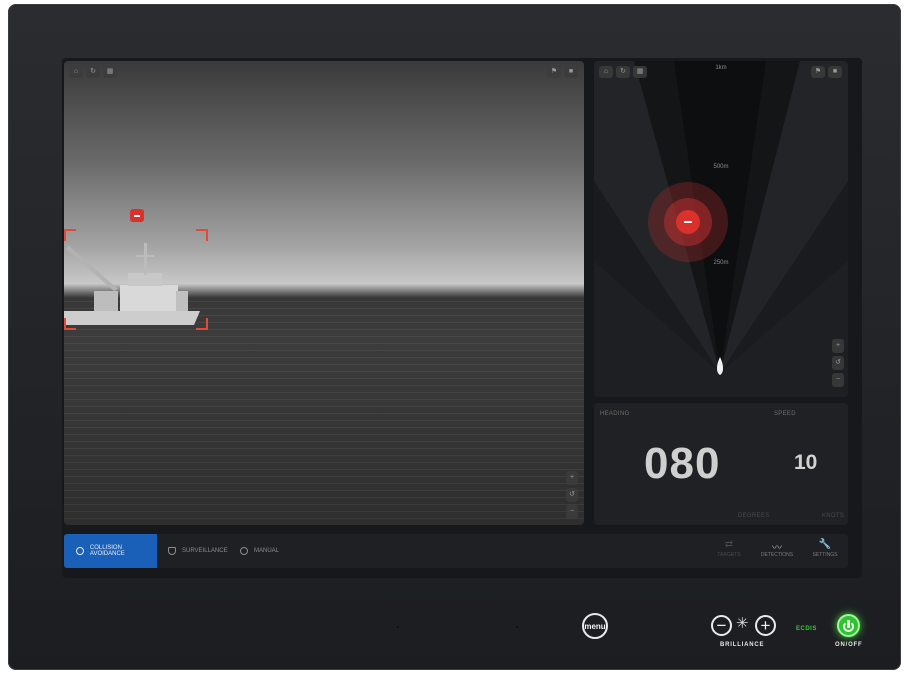 This screenshot has width=904, height=673. I want to click on camera-right-tools: ⚑ ■, so click(562, 72).